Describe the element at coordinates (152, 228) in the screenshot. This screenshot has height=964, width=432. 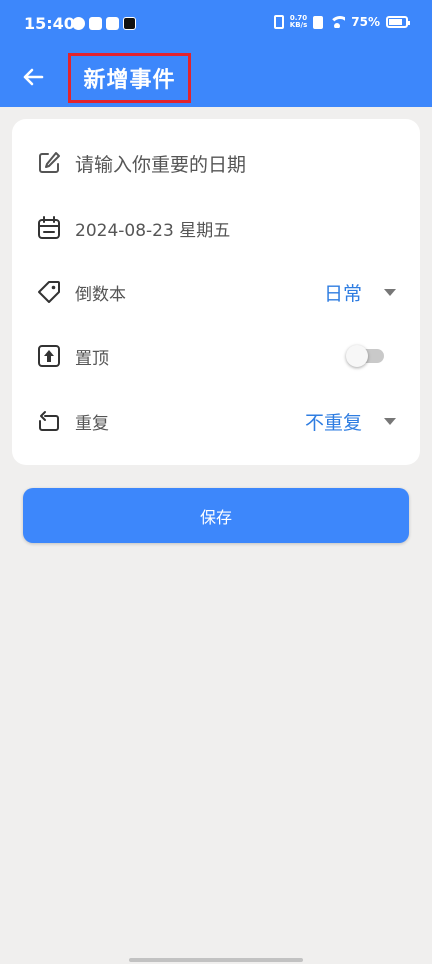
I see `date-value: 2024-08-23 星期五` at that location.